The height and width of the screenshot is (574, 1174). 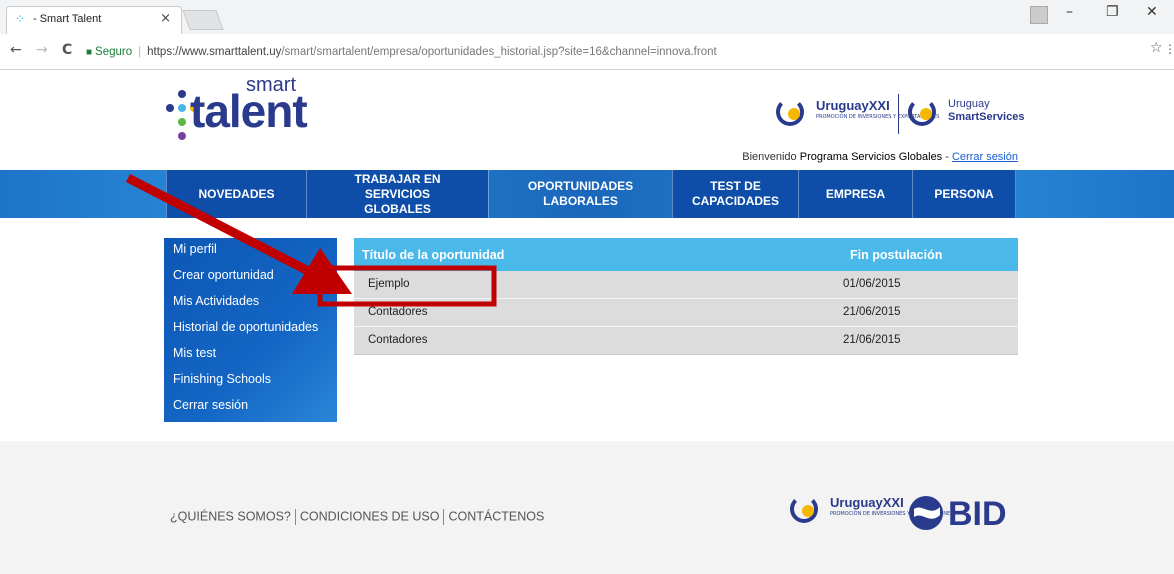 I want to click on opportunity-title: Ejemplo, so click(x=389, y=284).